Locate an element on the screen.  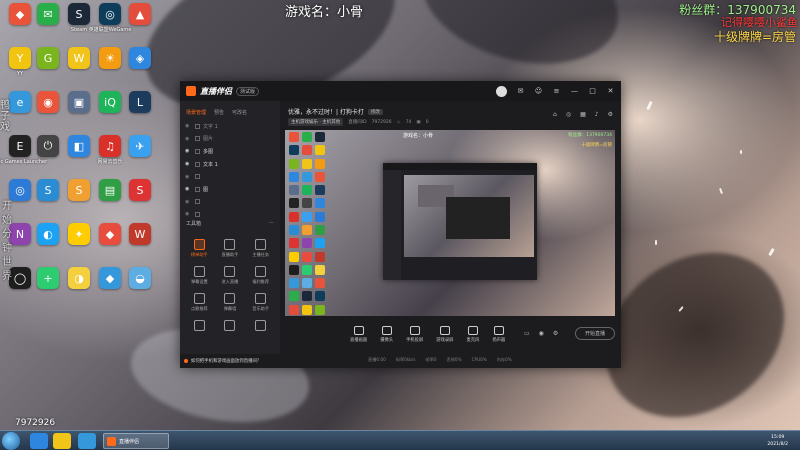
source-tool-button: 麦克风 is located at coordinates (472, 334).